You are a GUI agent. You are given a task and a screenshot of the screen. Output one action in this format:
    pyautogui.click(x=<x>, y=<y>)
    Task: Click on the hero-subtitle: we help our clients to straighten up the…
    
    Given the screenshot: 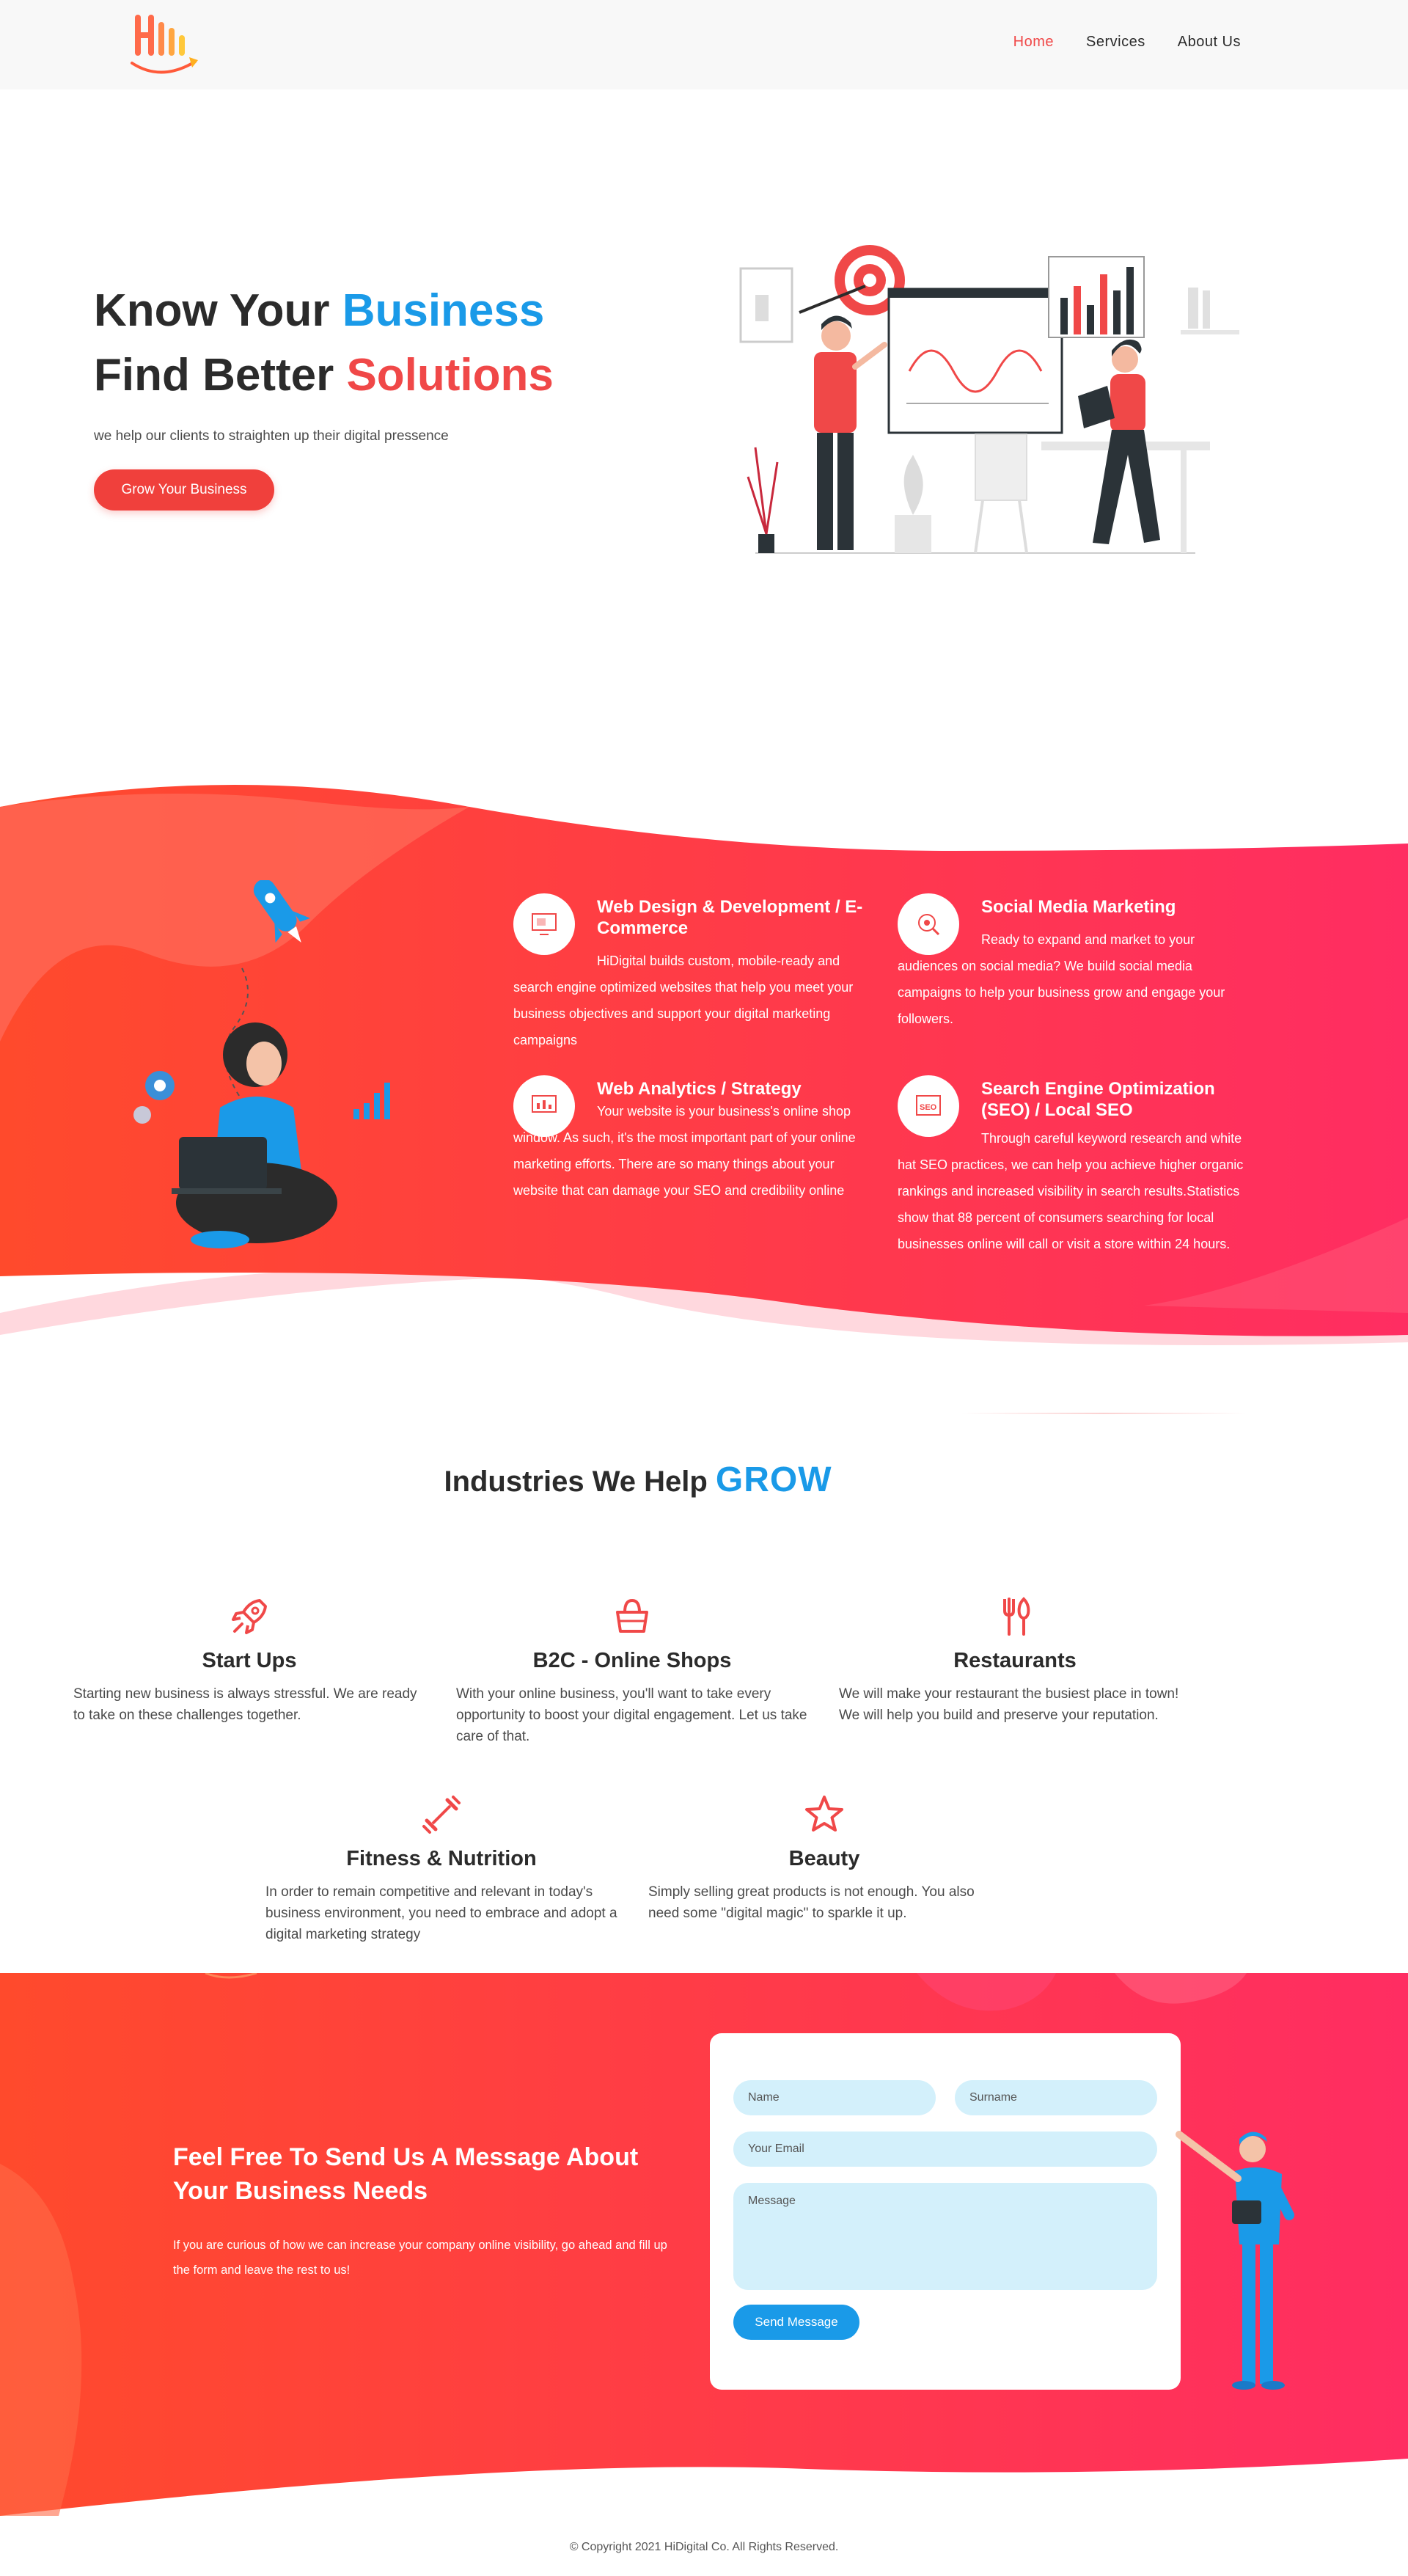 What is the action you would take?
    pyautogui.click(x=271, y=436)
    